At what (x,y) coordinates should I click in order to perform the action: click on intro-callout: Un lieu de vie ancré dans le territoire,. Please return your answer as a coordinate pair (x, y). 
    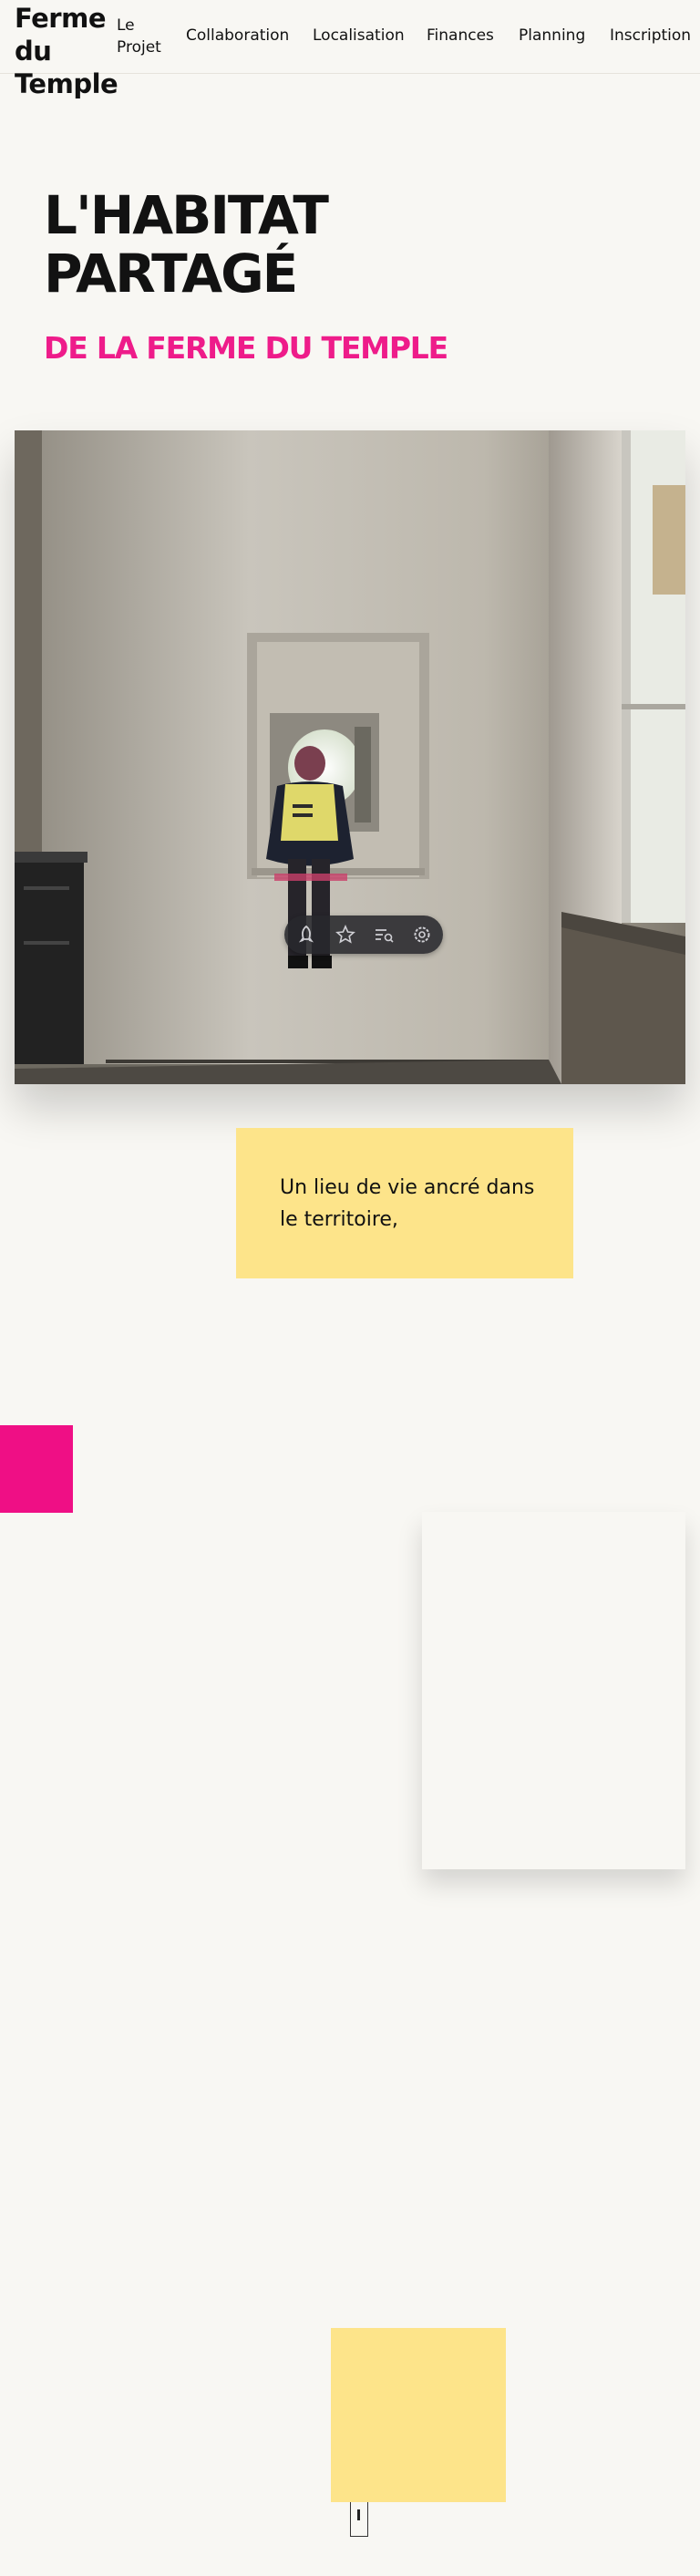
    Looking at the image, I should click on (405, 1203).